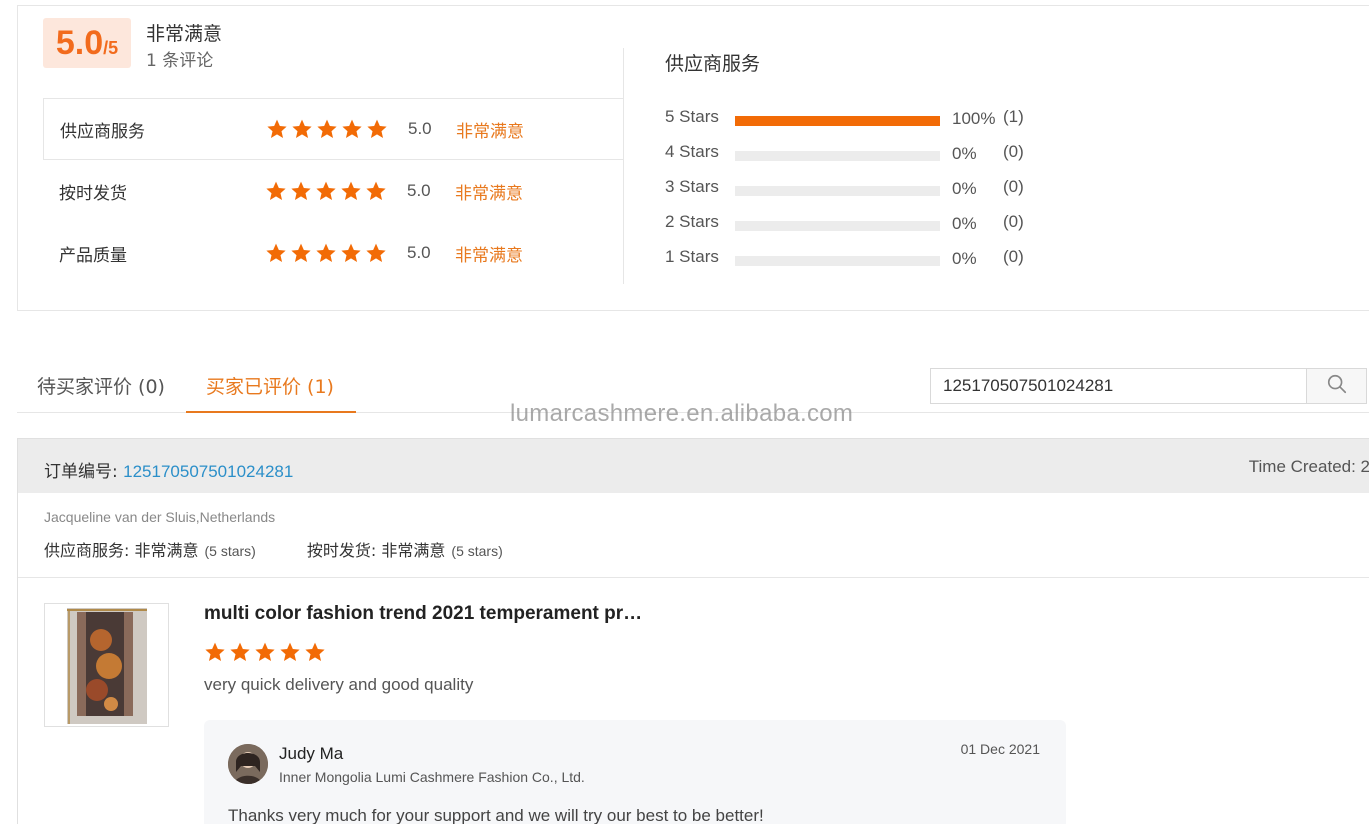  What do you see at coordinates (693, 577) in the screenshot?
I see `order-separator` at bounding box center [693, 577].